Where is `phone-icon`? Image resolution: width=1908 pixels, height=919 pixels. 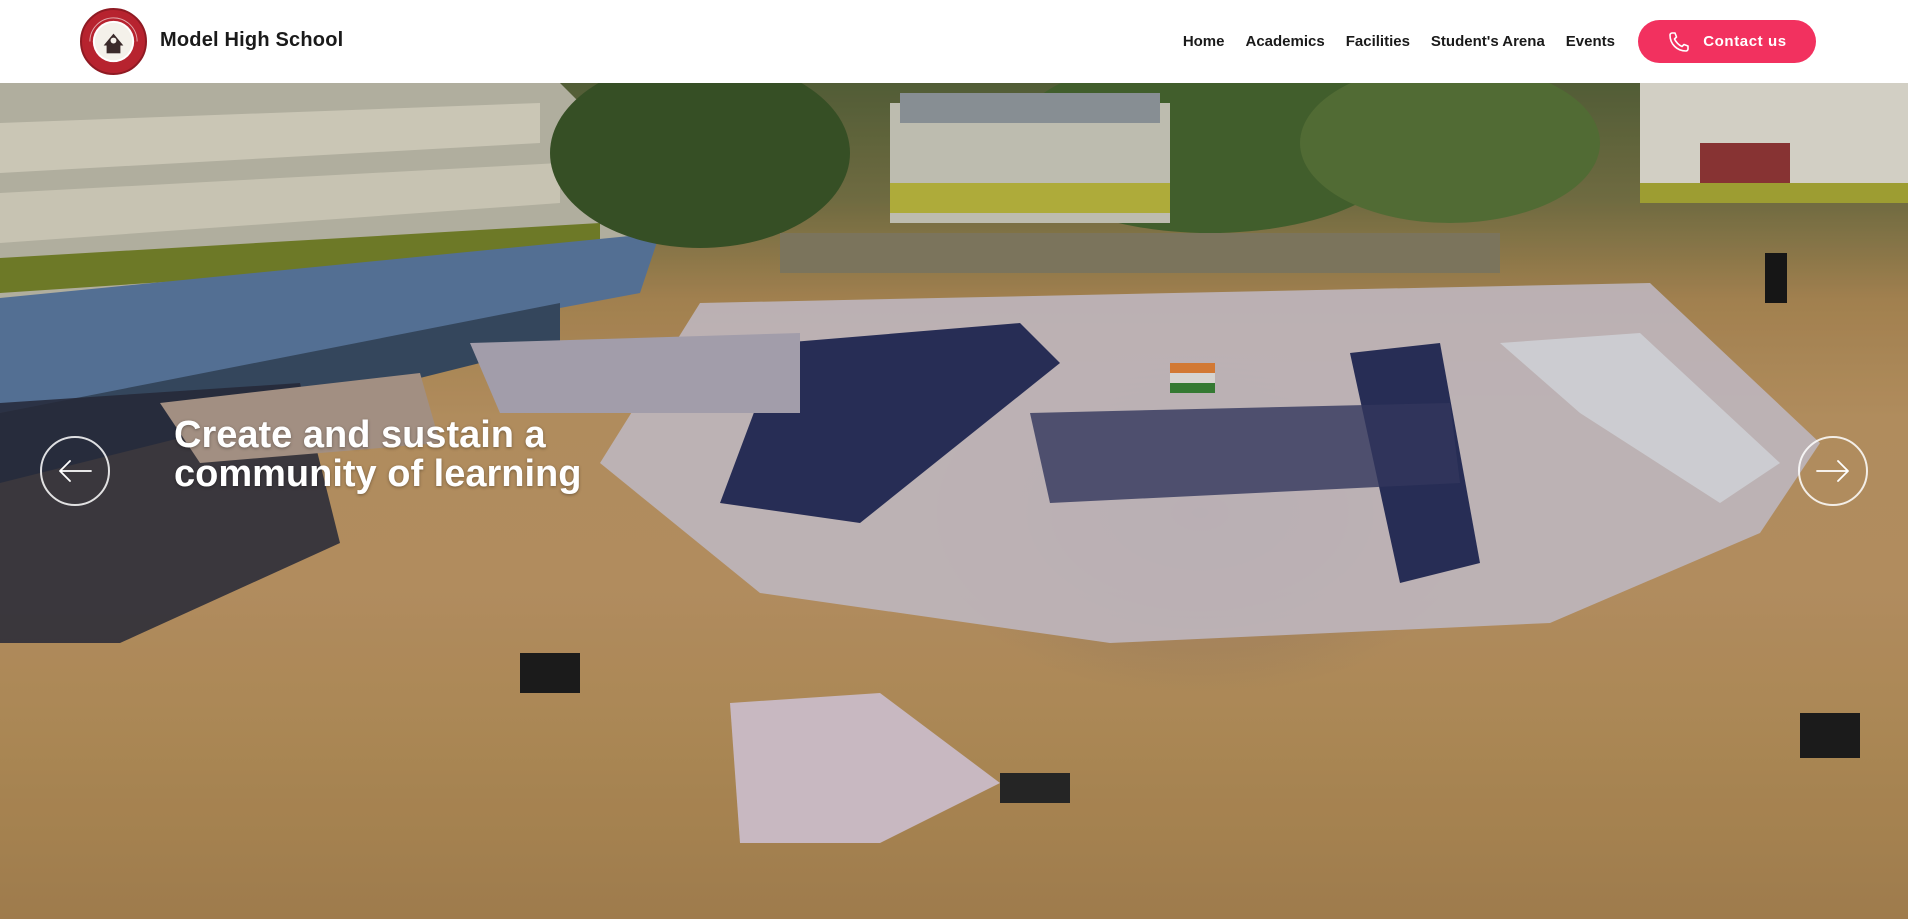 phone-icon is located at coordinates (1679, 41).